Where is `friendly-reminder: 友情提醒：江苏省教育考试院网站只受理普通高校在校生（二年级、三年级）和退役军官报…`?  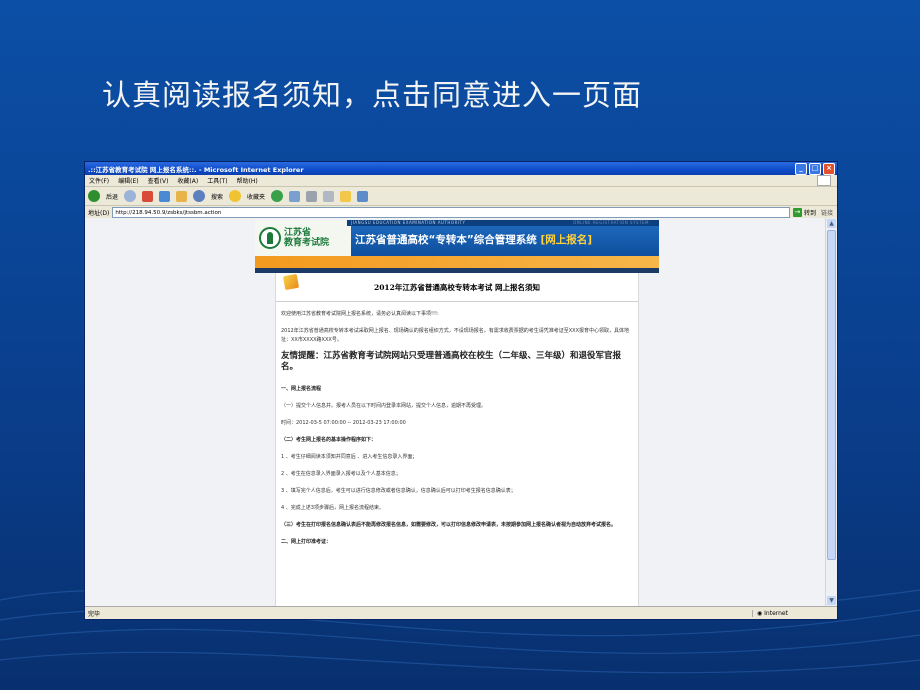 friendly-reminder: 友情提醒：江苏省教育考试院网站只受理普通高校在校生（二年级、三年级）和退役军官报… is located at coordinates (451, 361).